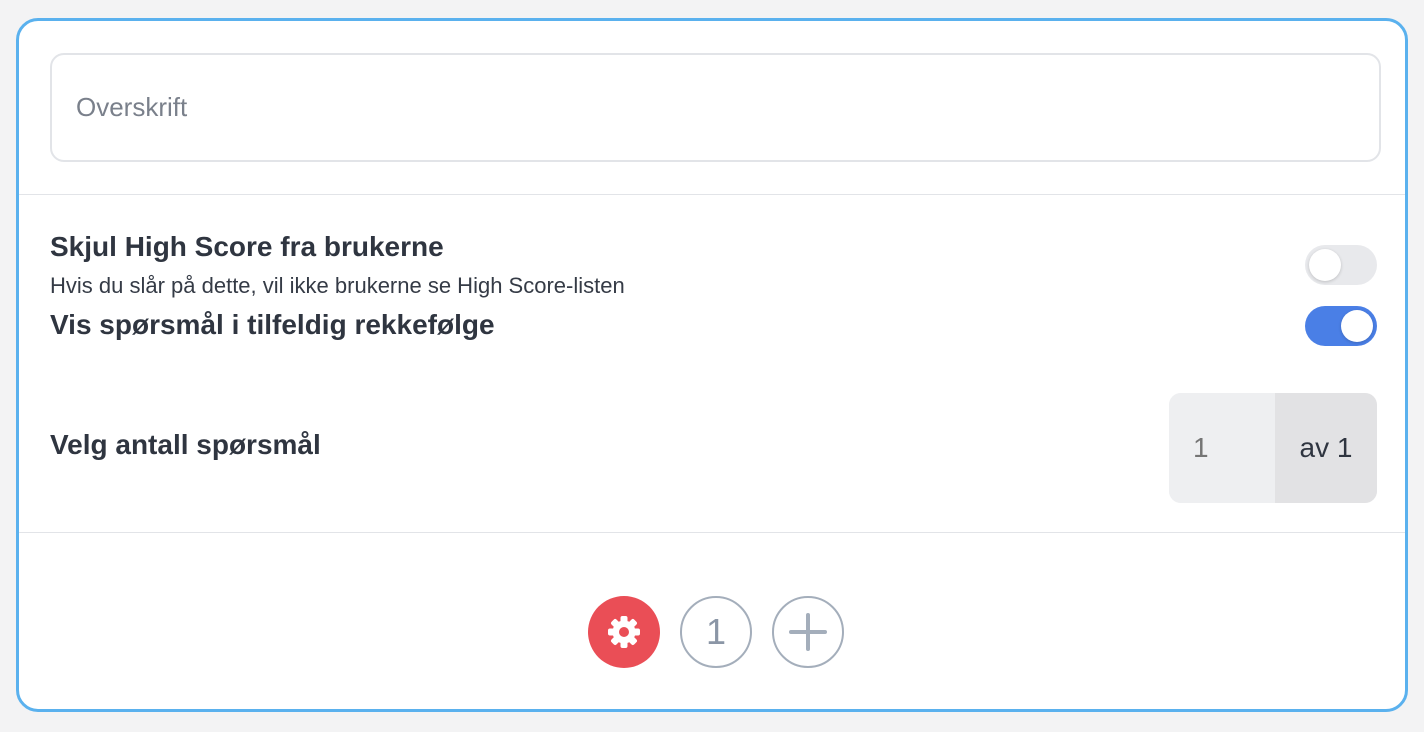 The image size is (1424, 732). Describe the element at coordinates (1326, 448) in the screenshot. I see `question-count-suffix: av 1` at that location.